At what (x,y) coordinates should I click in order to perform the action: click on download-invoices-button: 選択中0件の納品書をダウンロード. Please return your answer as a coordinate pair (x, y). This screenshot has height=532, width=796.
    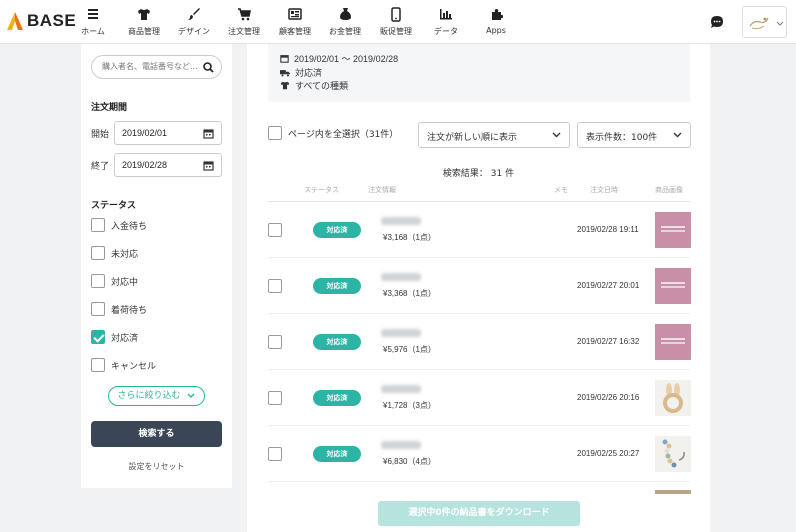
    Looking at the image, I should click on (479, 513).